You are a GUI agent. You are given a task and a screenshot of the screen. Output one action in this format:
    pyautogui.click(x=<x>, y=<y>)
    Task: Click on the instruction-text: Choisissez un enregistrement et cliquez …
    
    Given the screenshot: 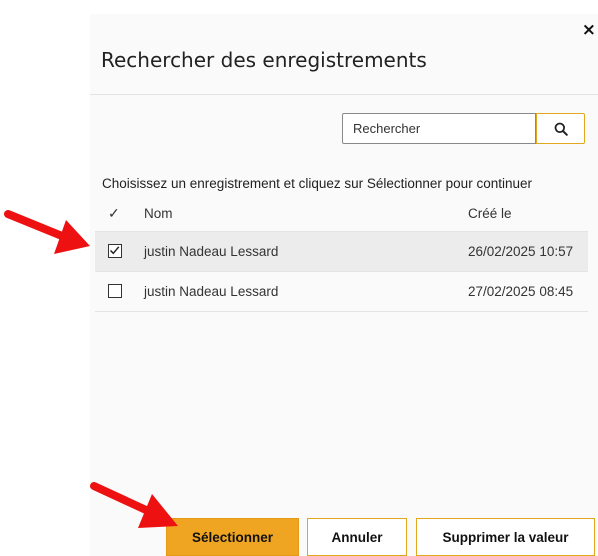 What is the action you would take?
    pyautogui.click(x=317, y=183)
    